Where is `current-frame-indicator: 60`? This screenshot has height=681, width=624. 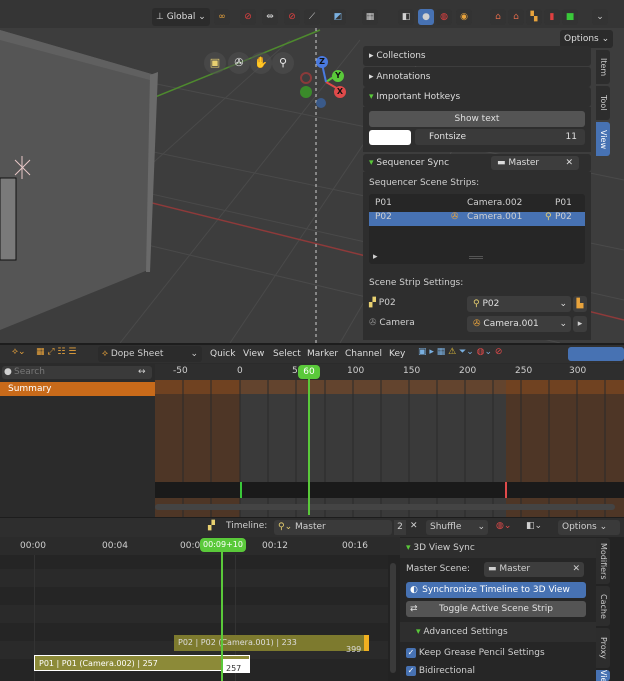 current-frame-indicator: 60 is located at coordinates (309, 372).